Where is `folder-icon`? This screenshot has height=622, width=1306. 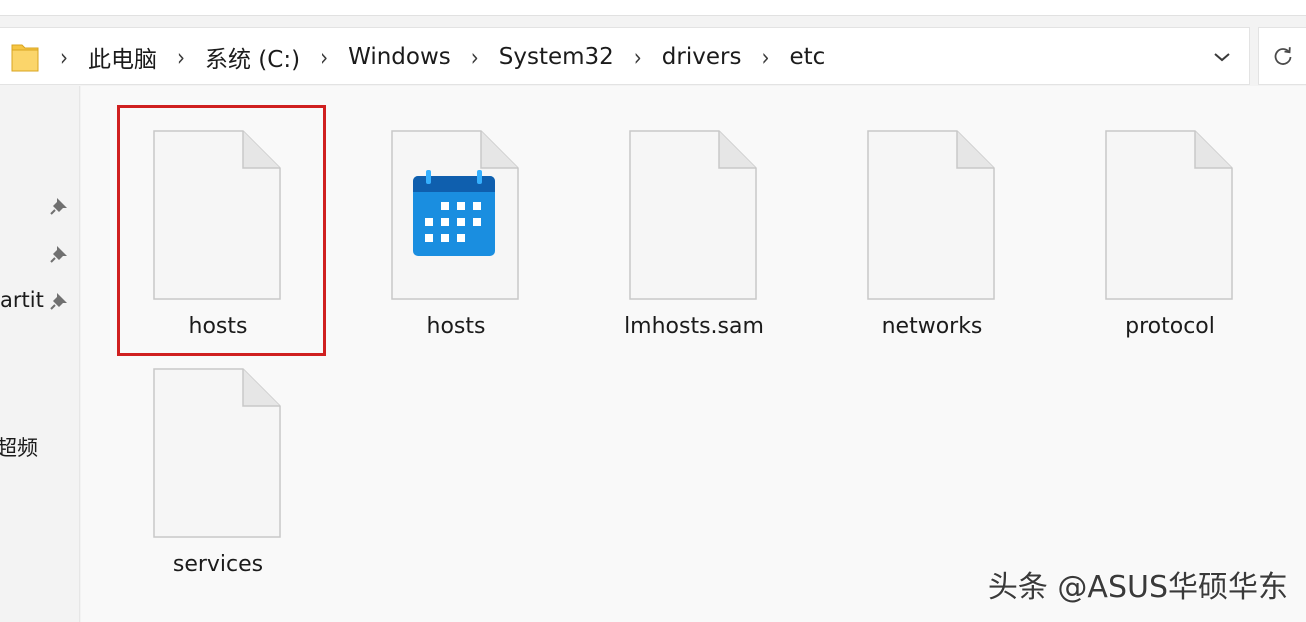 folder-icon is located at coordinates (25, 58).